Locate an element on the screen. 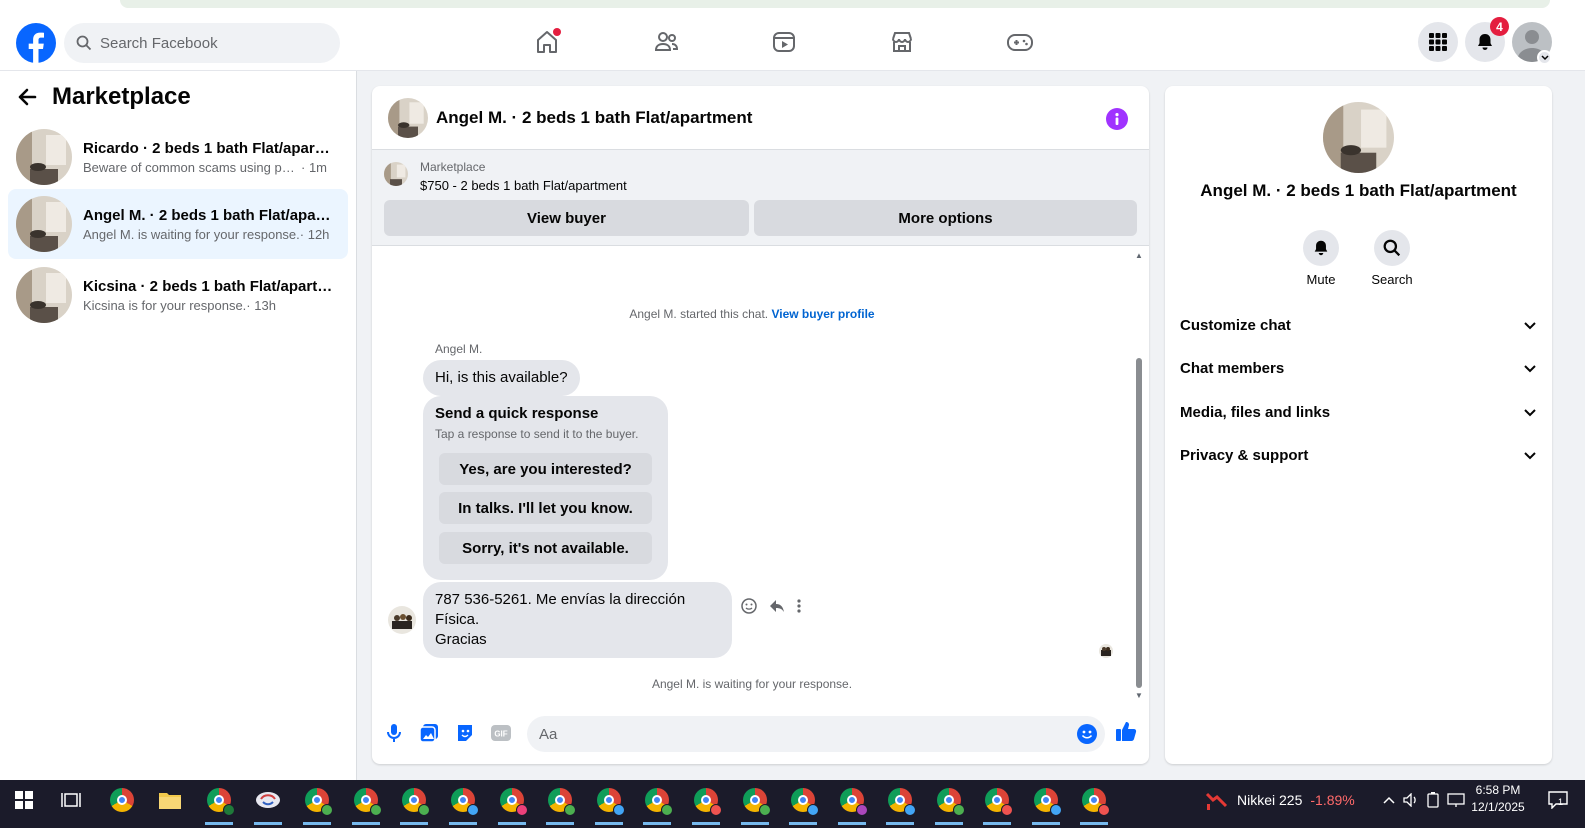 The image size is (1585, 828). search-label: Search is located at coordinates (1392, 279).